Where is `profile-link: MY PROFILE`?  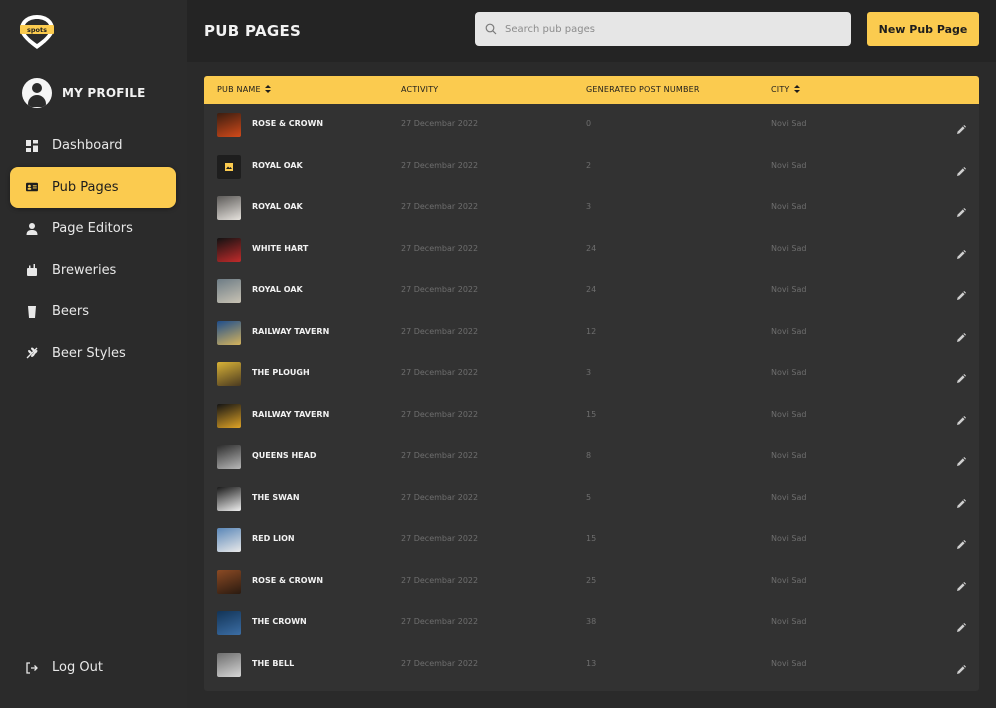
profile-link: MY PROFILE is located at coordinates (84, 93).